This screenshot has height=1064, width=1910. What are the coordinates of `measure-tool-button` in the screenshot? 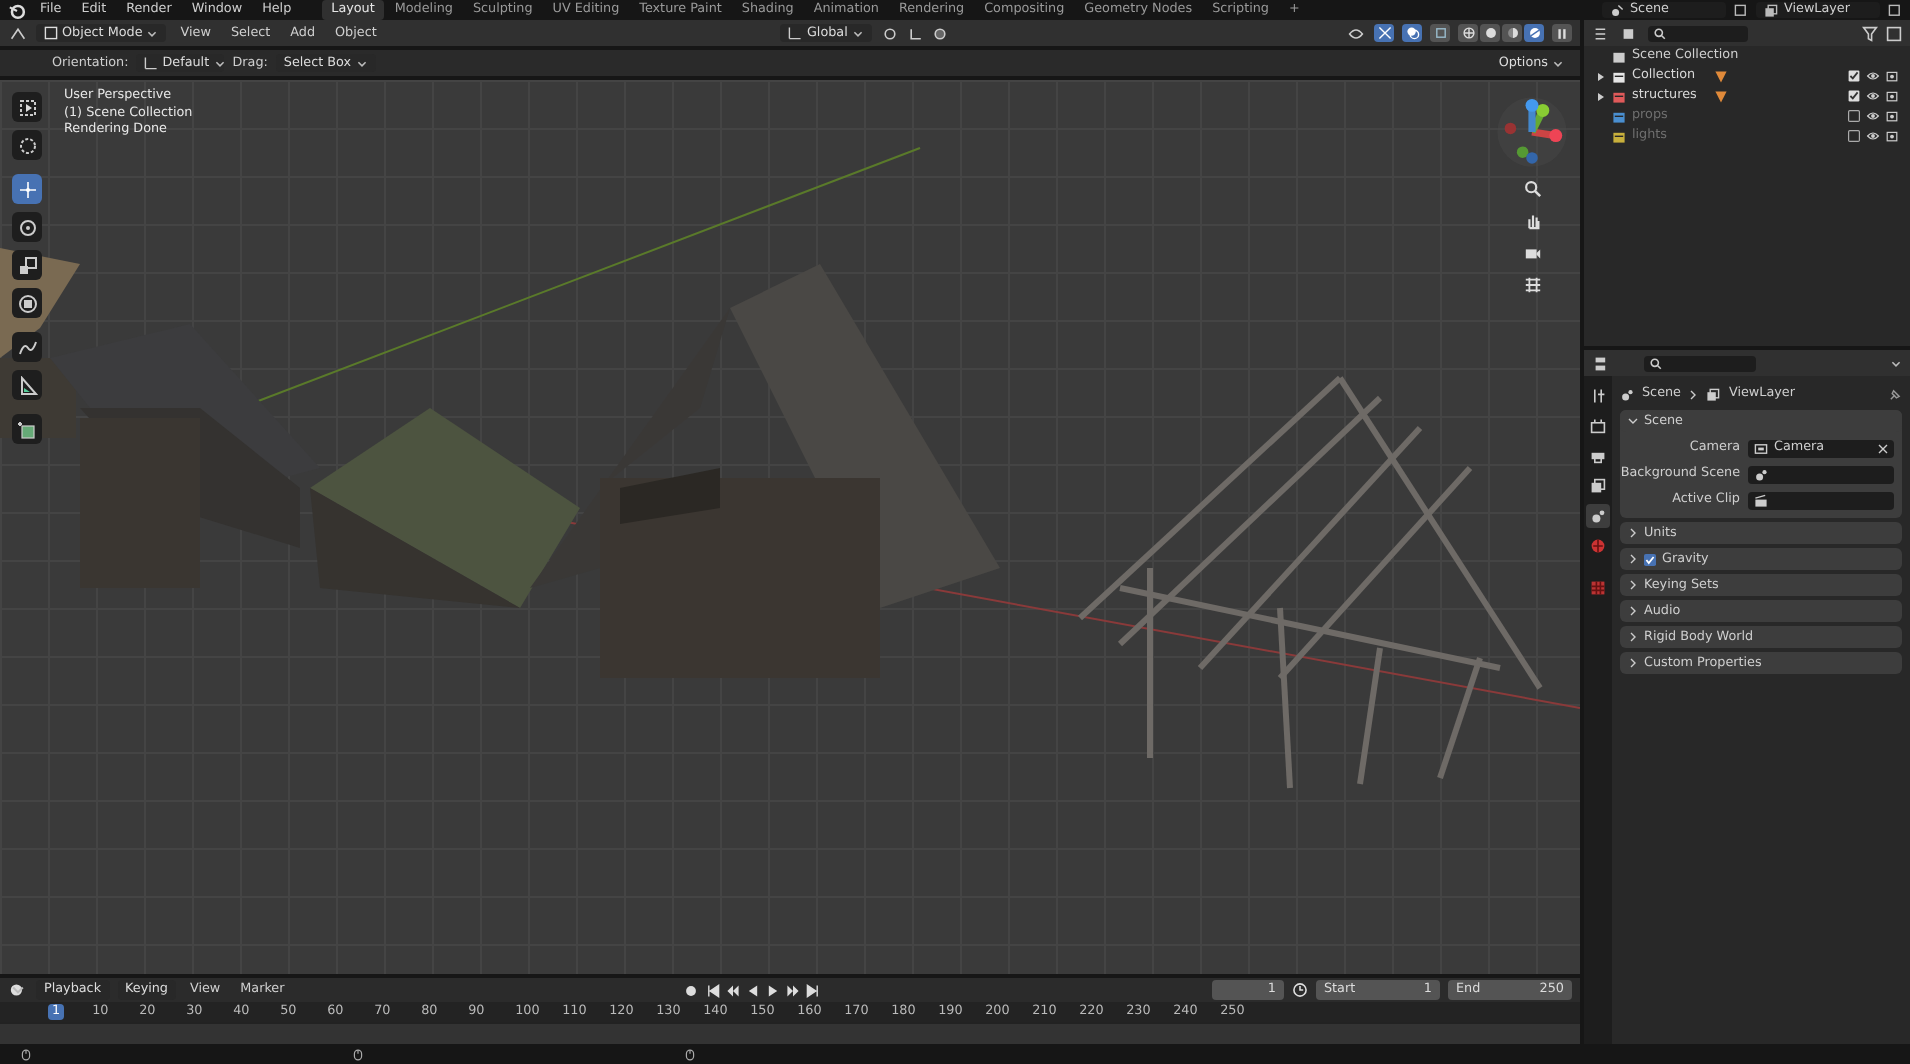 It's located at (27, 385).